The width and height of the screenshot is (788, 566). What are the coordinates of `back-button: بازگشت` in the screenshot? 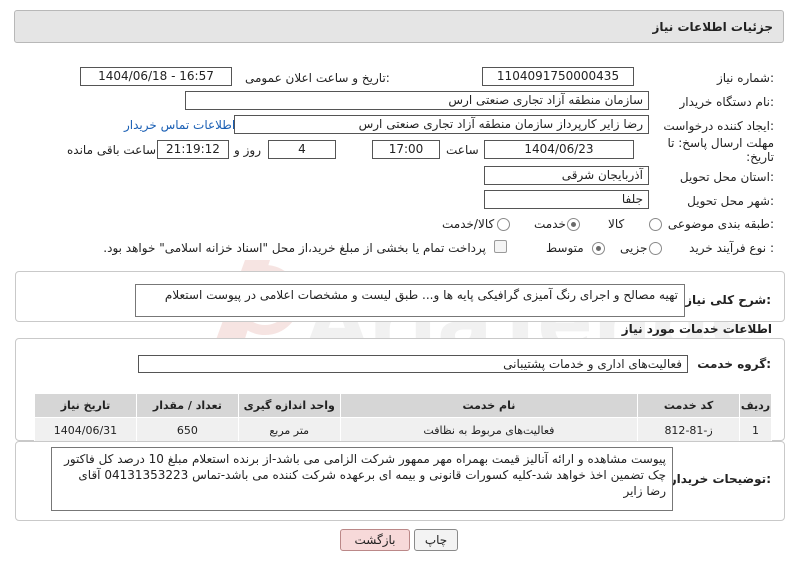 It's located at (375, 540).